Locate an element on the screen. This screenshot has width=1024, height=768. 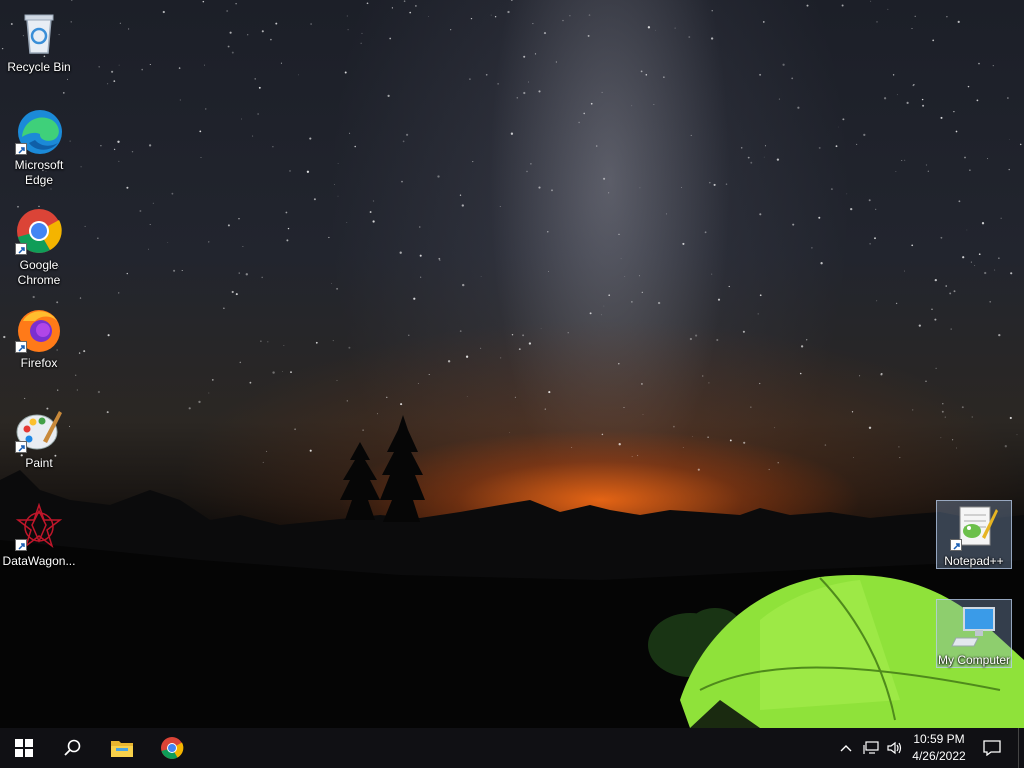
desktop-icon-recycle-bin: Recycle Bin is located at coordinates (39, 41).